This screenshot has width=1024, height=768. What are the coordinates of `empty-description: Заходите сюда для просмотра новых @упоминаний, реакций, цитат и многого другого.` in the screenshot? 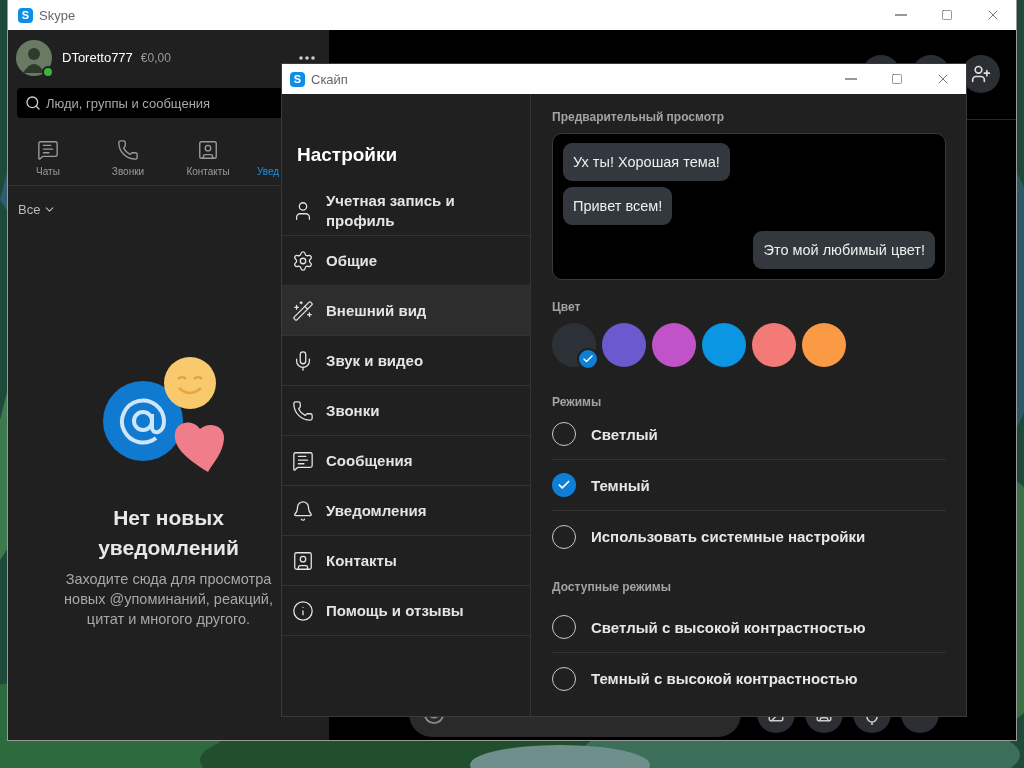 It's located at (168, 599).